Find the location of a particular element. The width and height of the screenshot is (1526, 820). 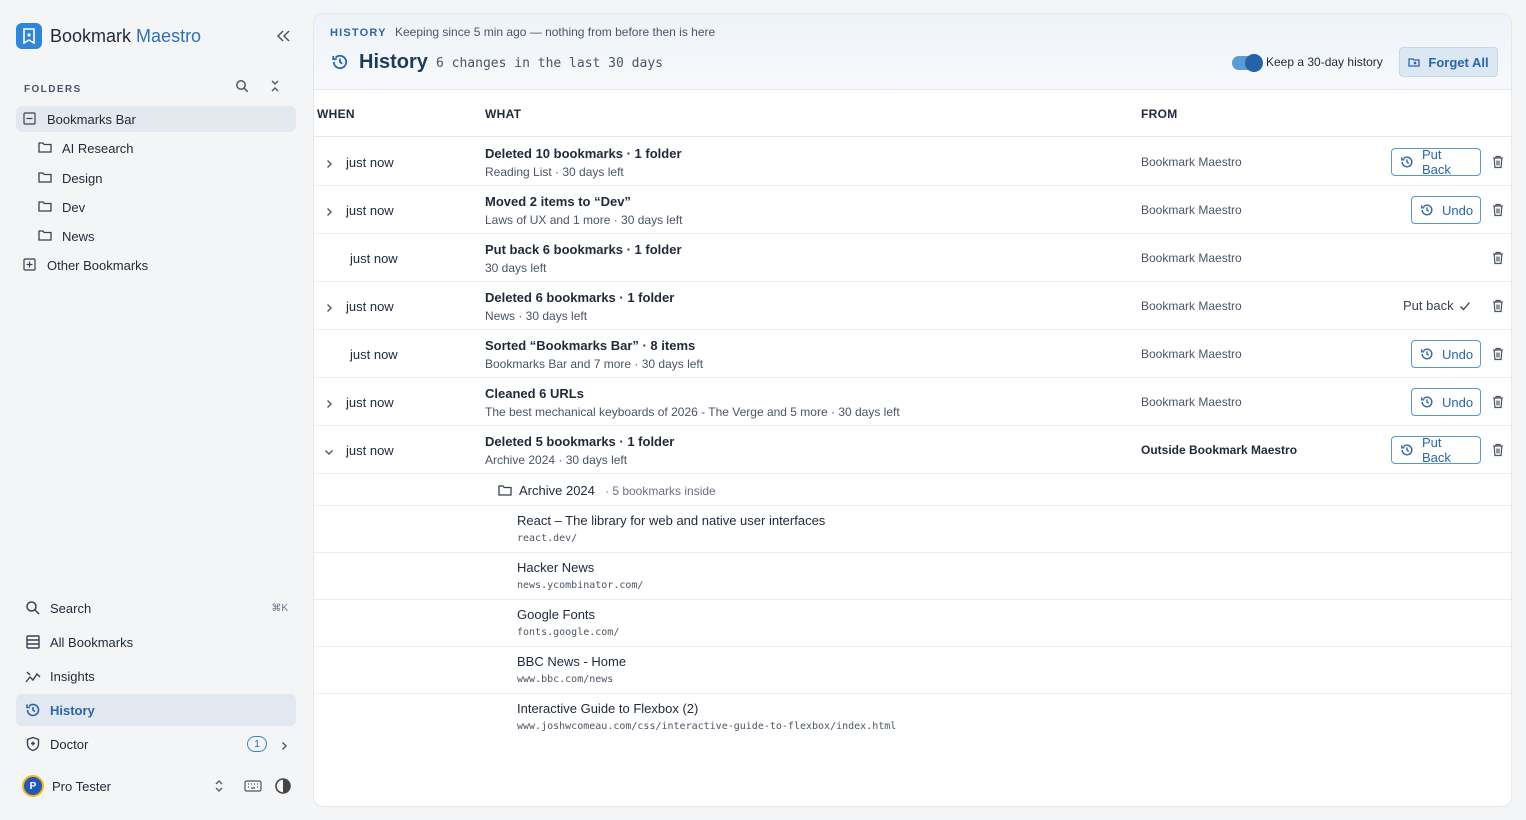

row-title: Deleted 10 bookmarks · 1 folder is located at coordinates (583, 153).